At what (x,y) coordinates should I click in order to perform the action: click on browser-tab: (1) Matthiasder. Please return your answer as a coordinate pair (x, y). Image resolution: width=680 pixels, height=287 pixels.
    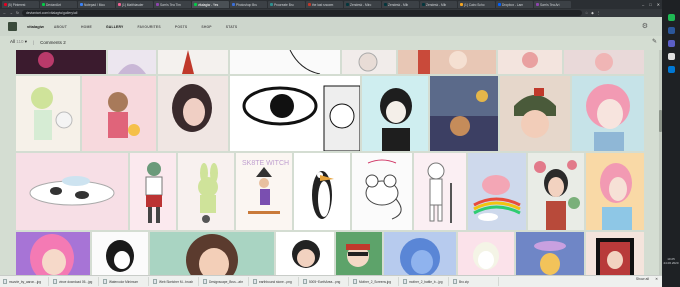
    Looking at the image, I should click on (134, 4).